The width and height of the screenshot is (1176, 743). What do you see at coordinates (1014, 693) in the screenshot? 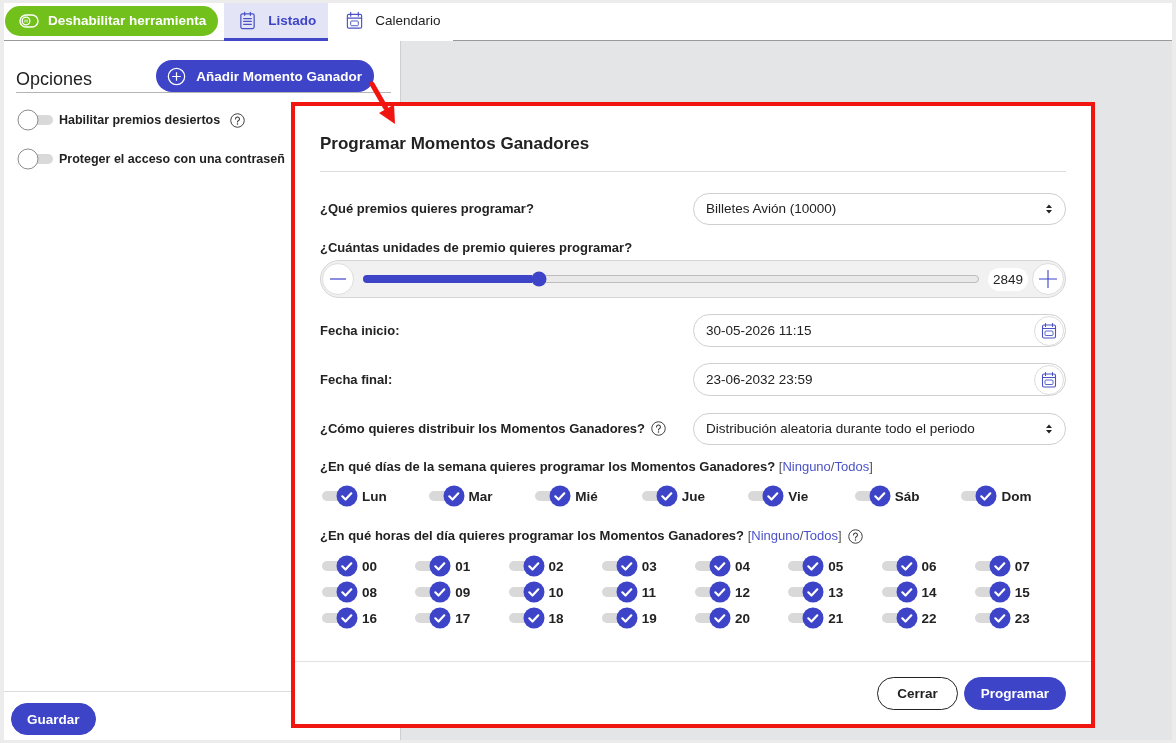
I see `submit-button: Programar` at bounding box center [1014, 693].